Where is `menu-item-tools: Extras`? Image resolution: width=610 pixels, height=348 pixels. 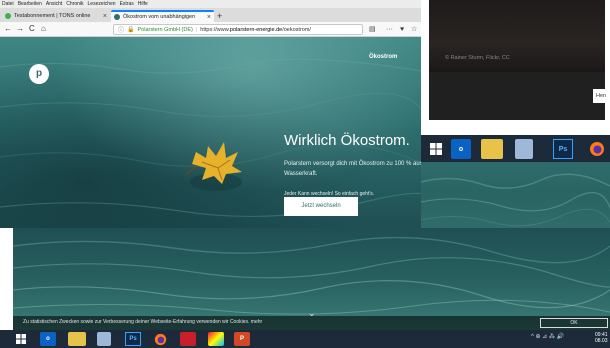 menu-item-tools: Extras is located at coordinates (127, 4).